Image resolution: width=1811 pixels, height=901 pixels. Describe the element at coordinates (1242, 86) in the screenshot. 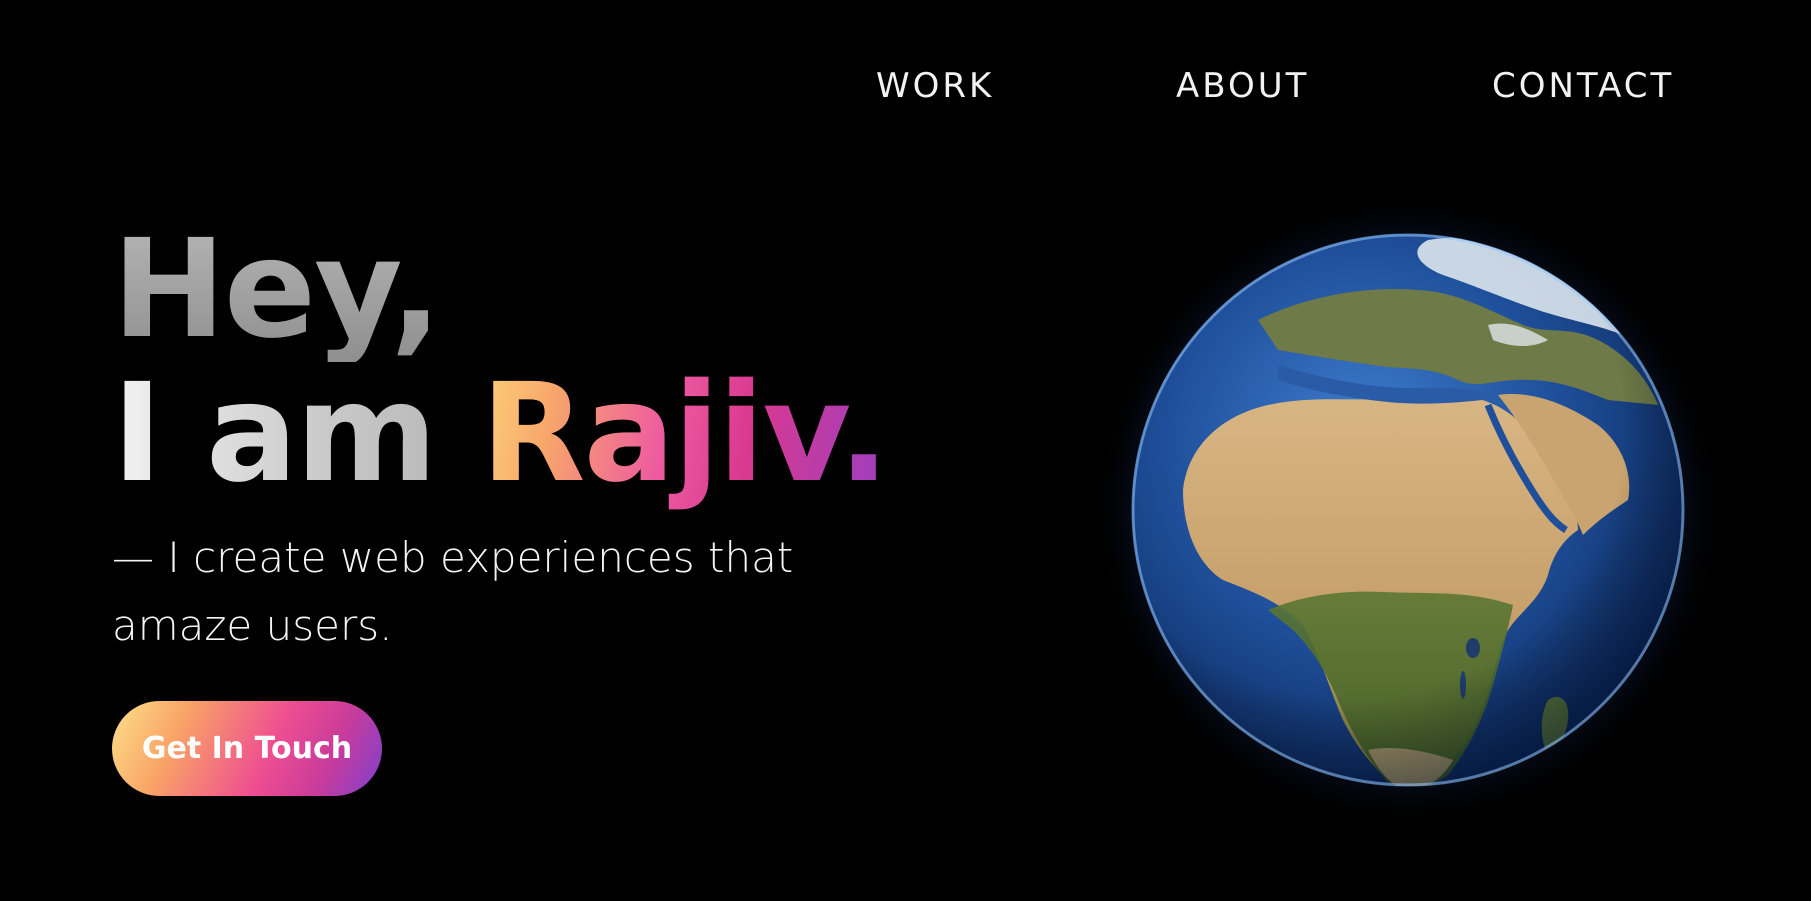

I see `nav-link-about: ABOUT` at that location.